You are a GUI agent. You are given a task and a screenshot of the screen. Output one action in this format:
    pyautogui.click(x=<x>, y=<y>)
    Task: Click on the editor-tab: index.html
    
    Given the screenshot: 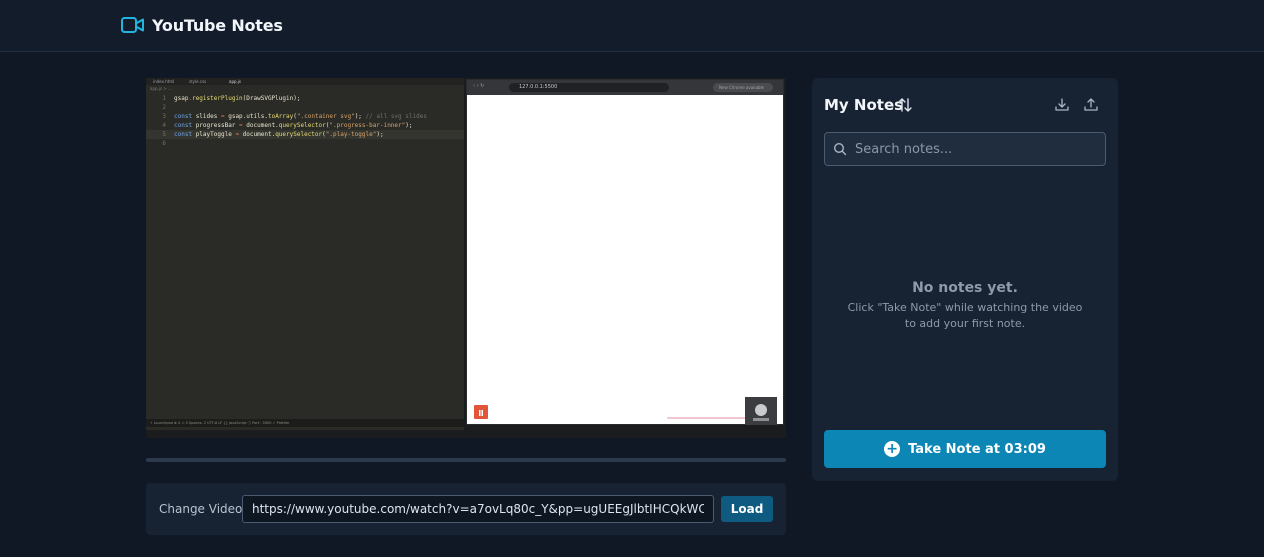 What is the action you would take?
    pyautogui.click(x=164, y=81)
    